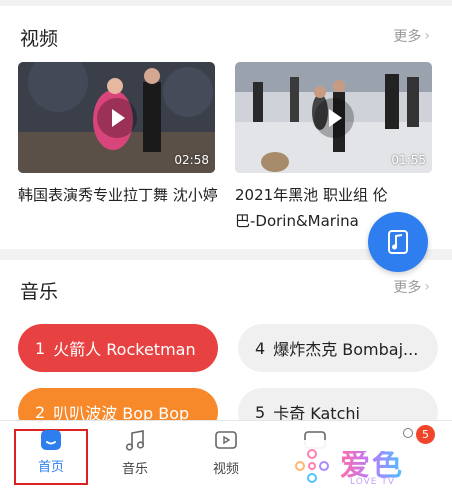 This screenshot has height=491, width=452. I want to click on watermark-logo: 爱色 LOVE TV, so click(352, 465).